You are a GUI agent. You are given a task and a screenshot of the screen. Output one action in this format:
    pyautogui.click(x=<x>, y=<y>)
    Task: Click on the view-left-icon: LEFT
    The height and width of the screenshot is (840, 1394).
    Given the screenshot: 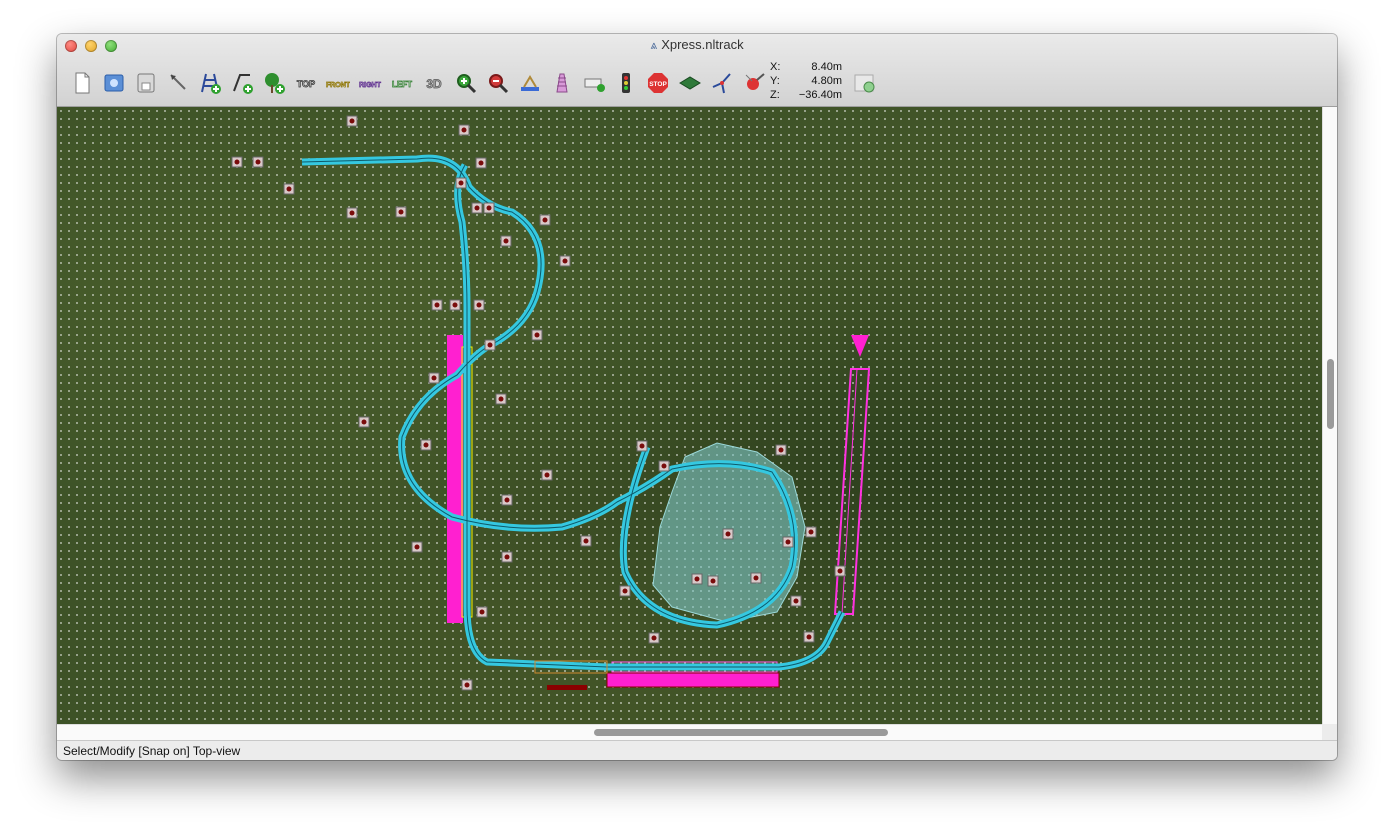 What is the action you would take?
    pyautogui.click(x=402, y=83)
    